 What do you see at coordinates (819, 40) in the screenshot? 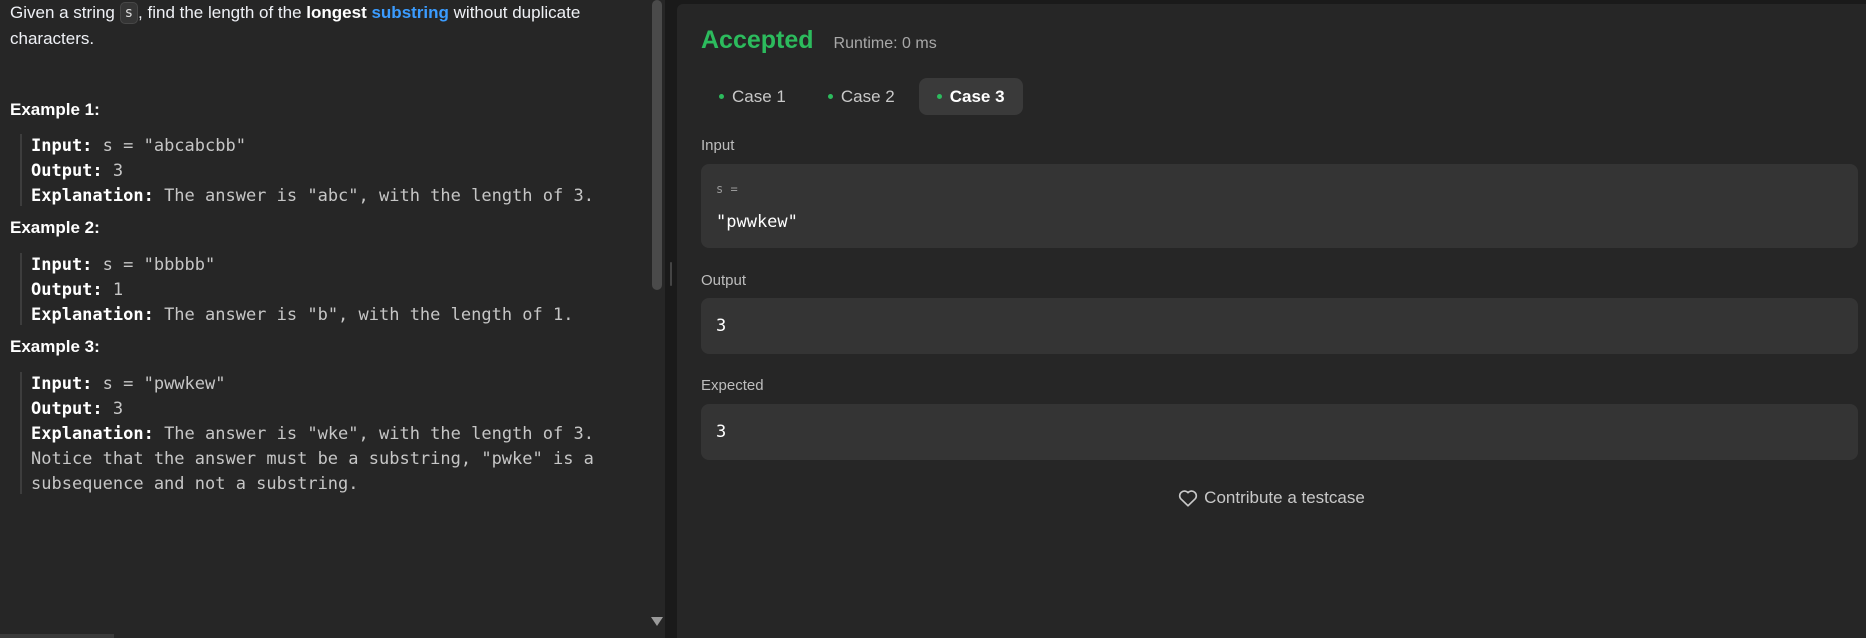
I see `result-status-row: Accepted Runtime: 0 ms` at bounding box center [819, 40].